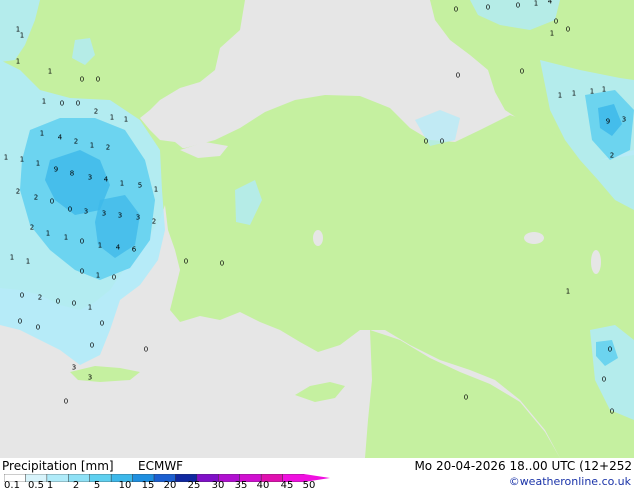 The height and width of the screenshot is (491, 634). I want to click on land-cyprus, so click(320, 392).